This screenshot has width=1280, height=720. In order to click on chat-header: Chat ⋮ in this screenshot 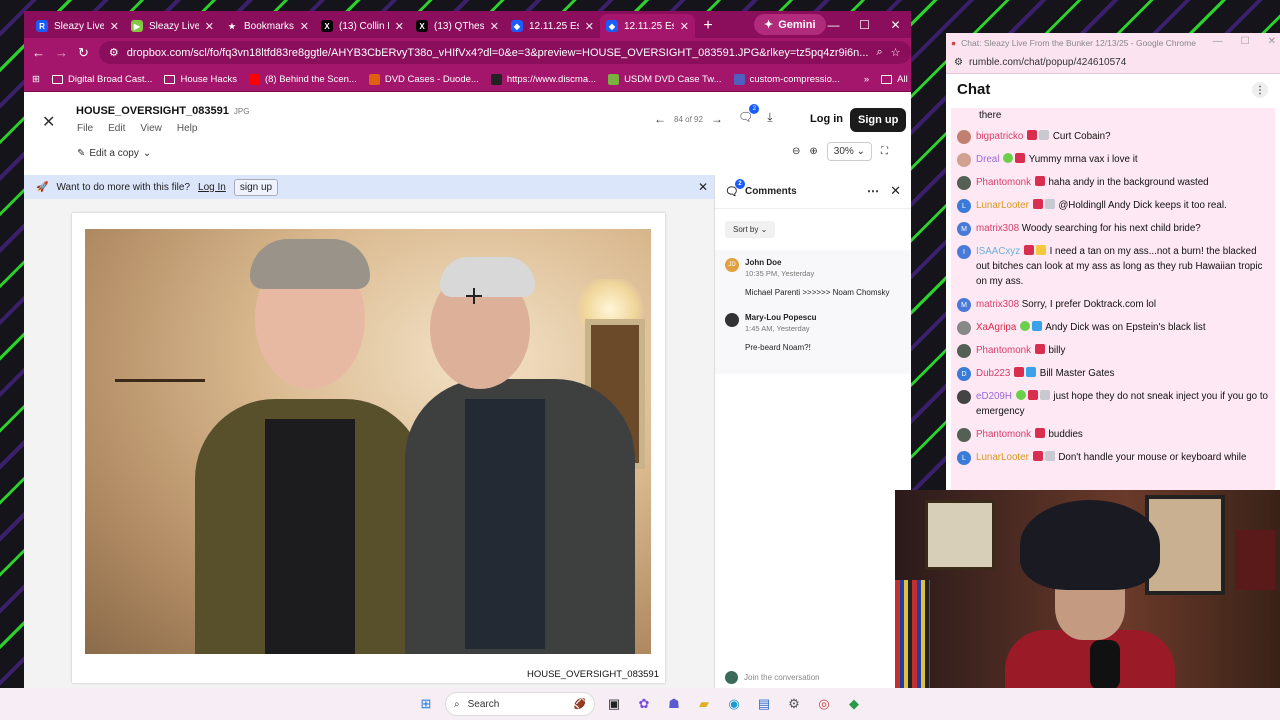, I will do `click(1113, 89)`.